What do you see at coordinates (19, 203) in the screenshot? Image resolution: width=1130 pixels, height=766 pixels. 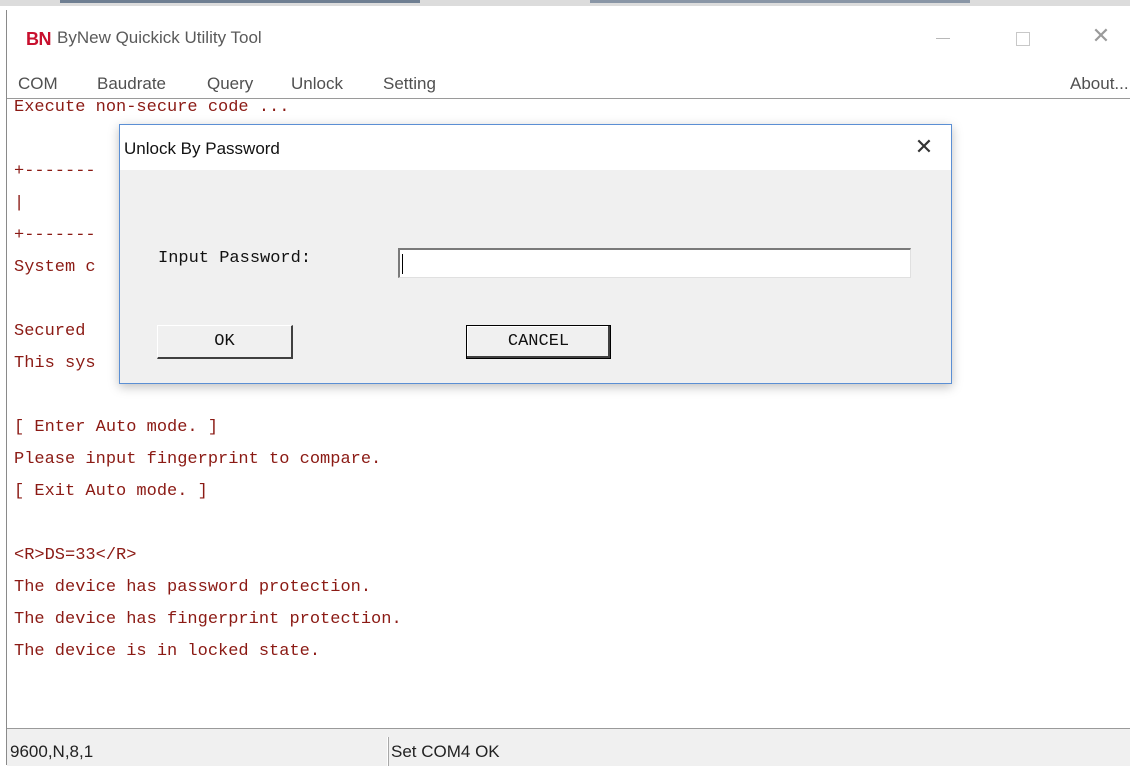 I see `console-line: |` at bounding box center [19, 203].